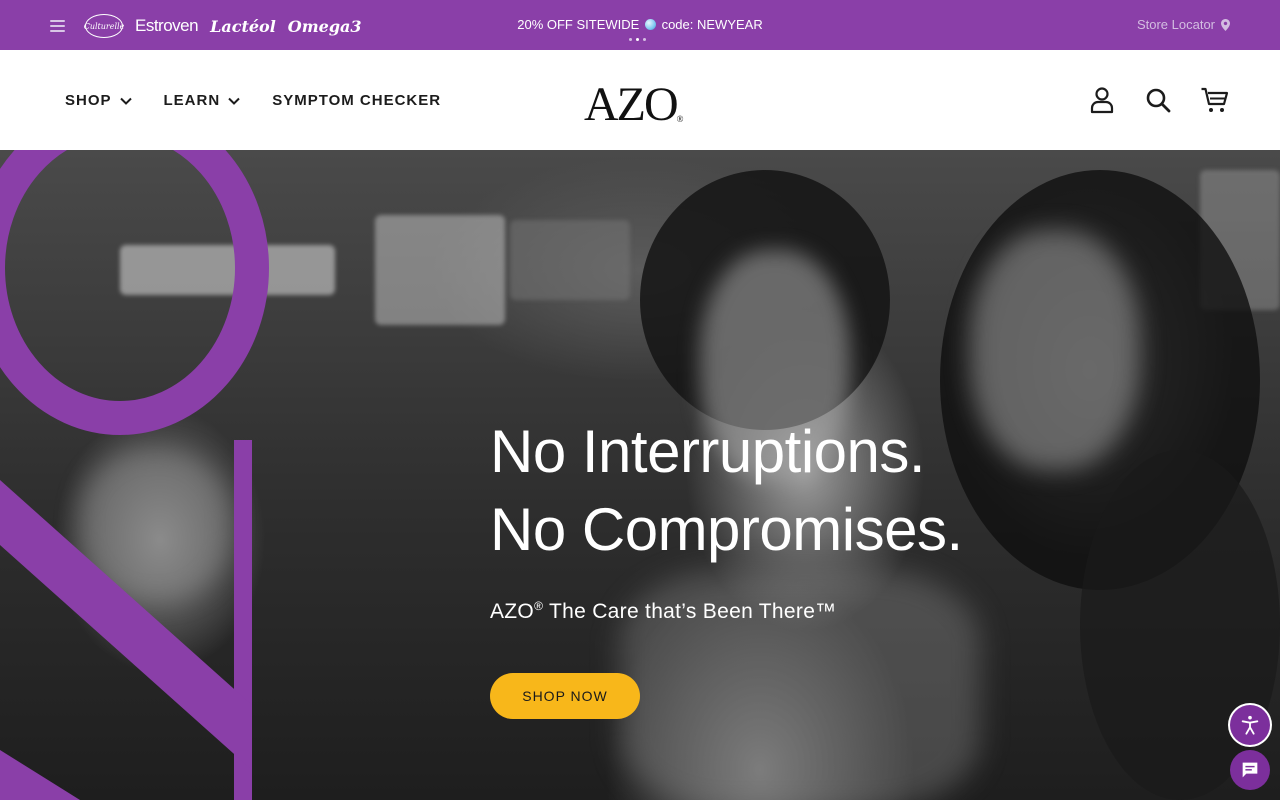 Image resolution: width=1280 pixels, height=800 pixels. Describe the element at coordinates (650, 24) in the screenshot. I see `gem-icon` at that location.